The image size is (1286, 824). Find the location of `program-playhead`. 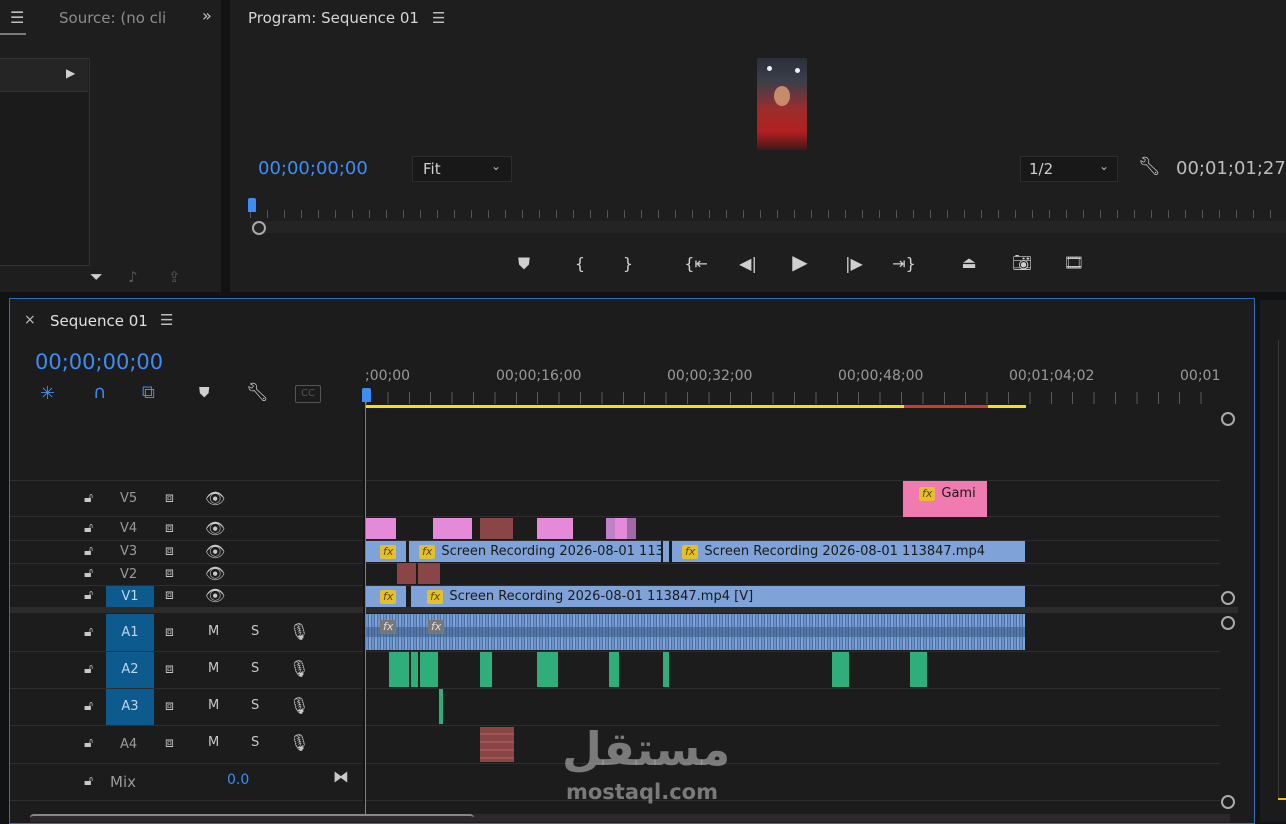

program-playhead is located at coordinates (252, 205).